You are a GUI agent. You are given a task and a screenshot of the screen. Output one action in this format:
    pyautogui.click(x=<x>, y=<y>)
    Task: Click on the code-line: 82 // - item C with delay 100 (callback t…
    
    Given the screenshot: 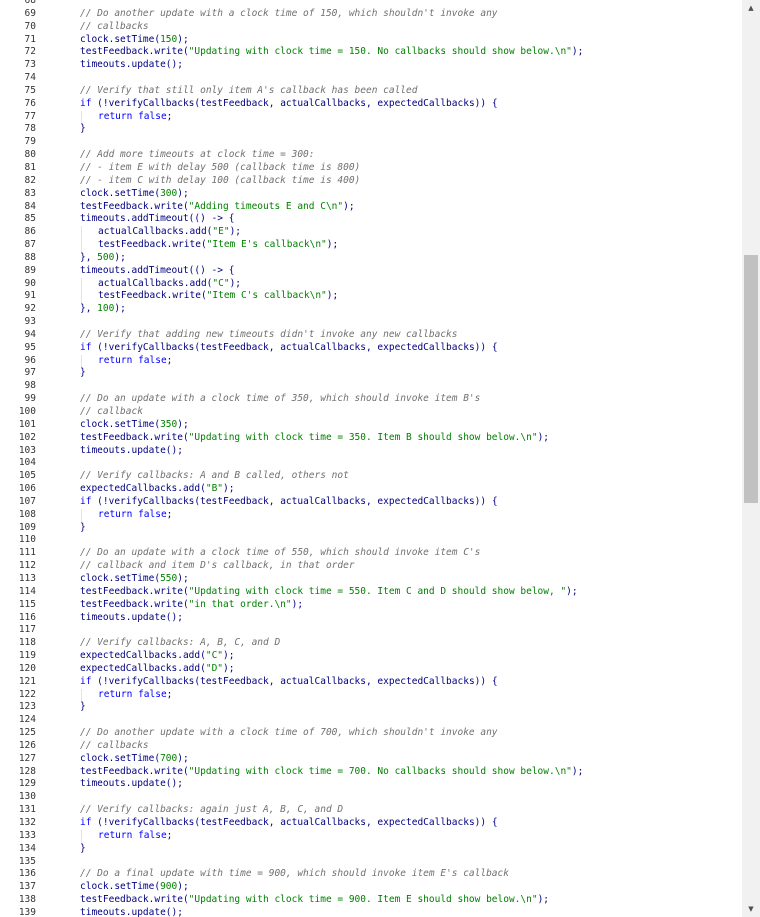 What is the action you would take?
    pyautogui.click(x=371, y=181)
    